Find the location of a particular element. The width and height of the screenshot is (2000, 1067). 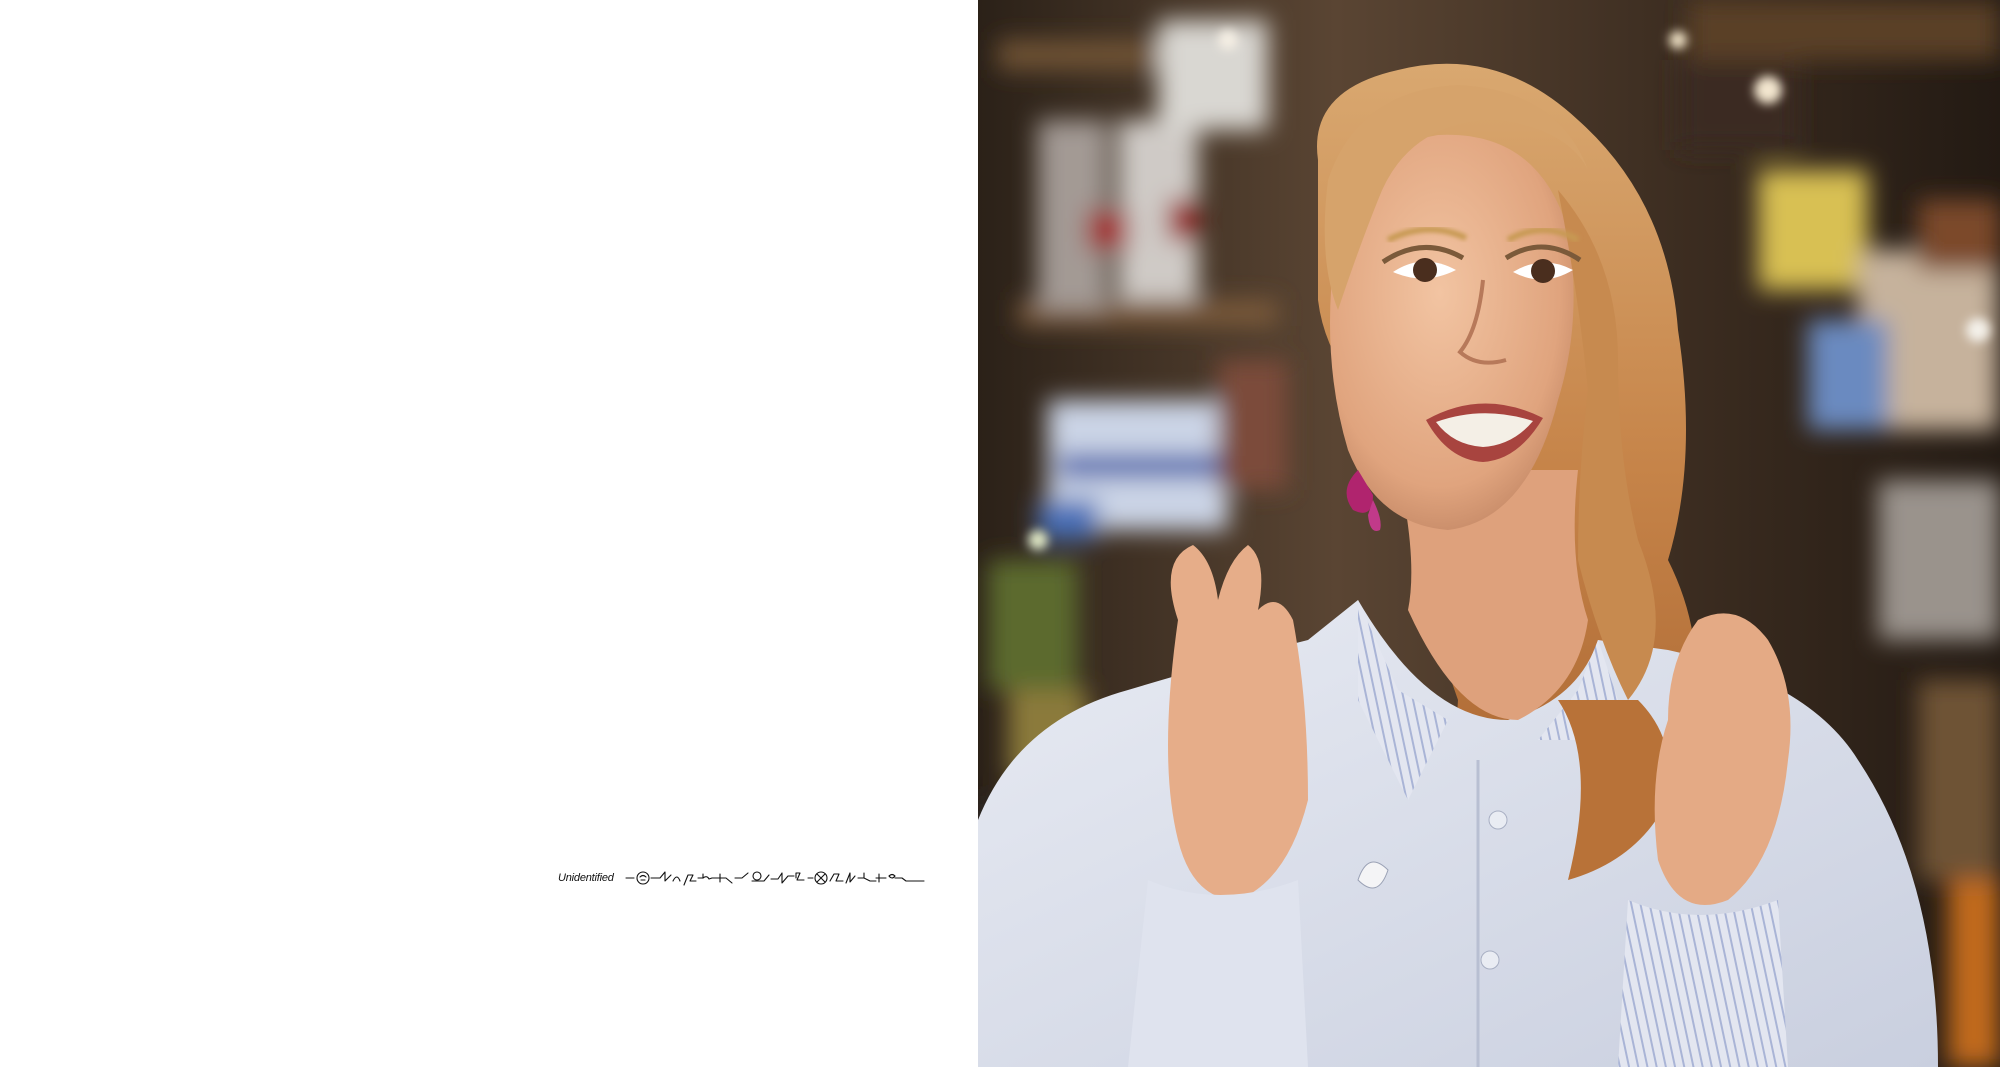

caption: Unidentified is located at coordinates (746, 878).